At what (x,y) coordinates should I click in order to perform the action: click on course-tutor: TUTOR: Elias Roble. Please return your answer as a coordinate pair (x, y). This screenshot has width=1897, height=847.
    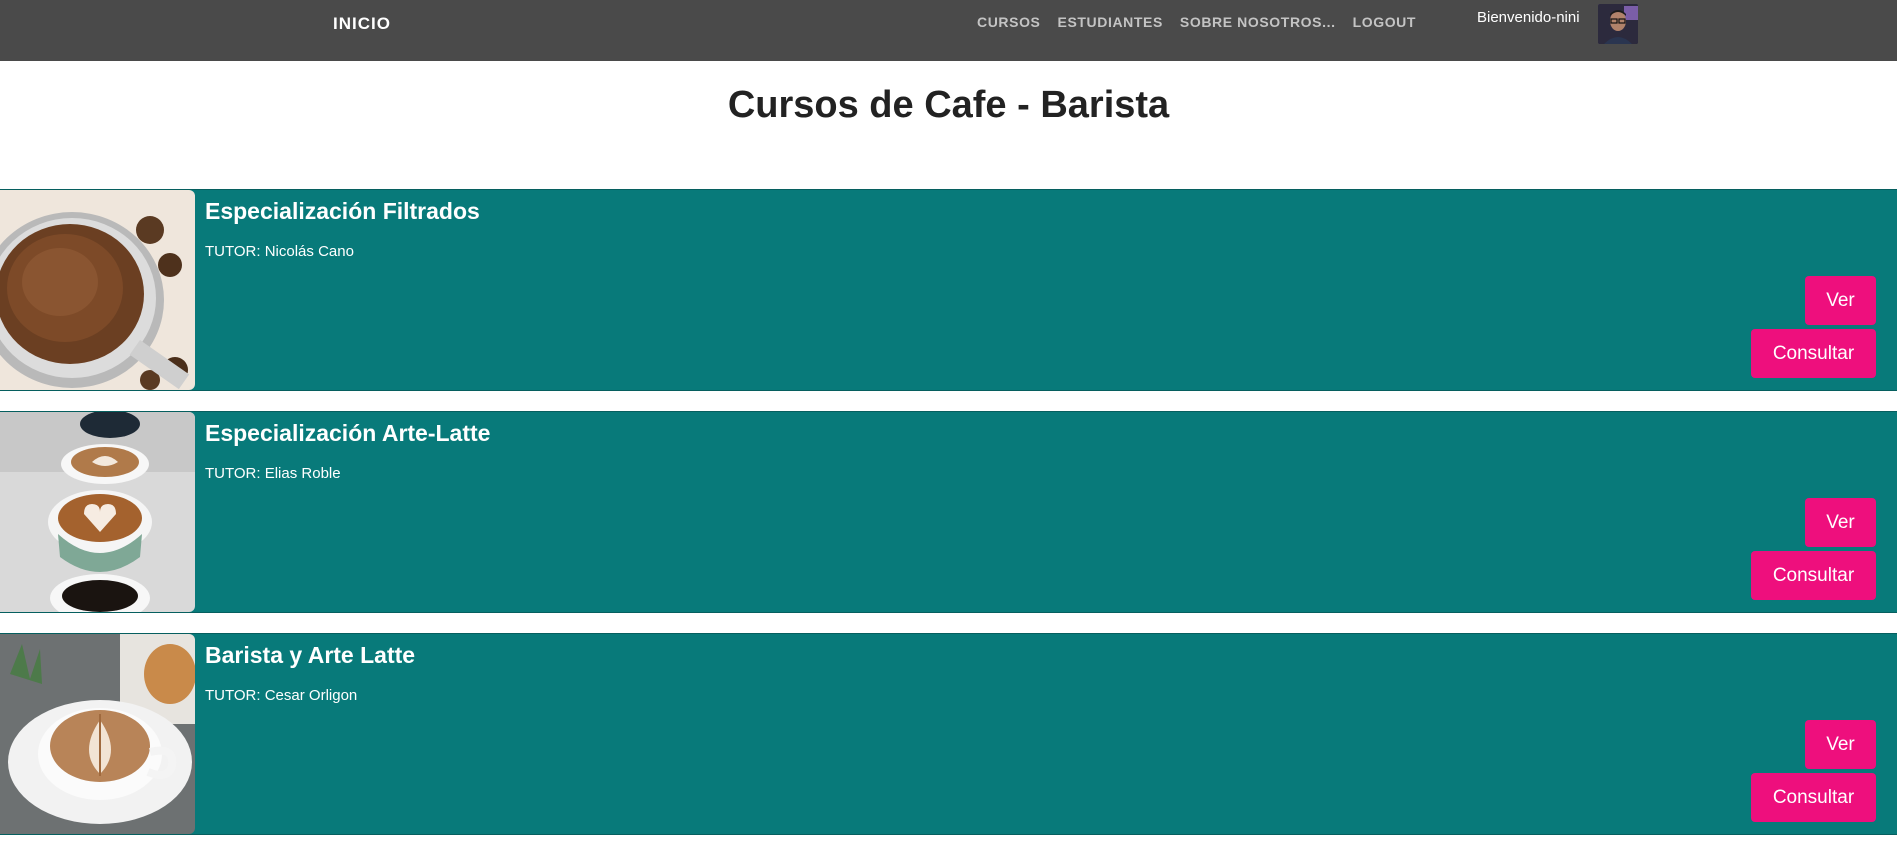
    Looking at the image, I should click on (273, 473).